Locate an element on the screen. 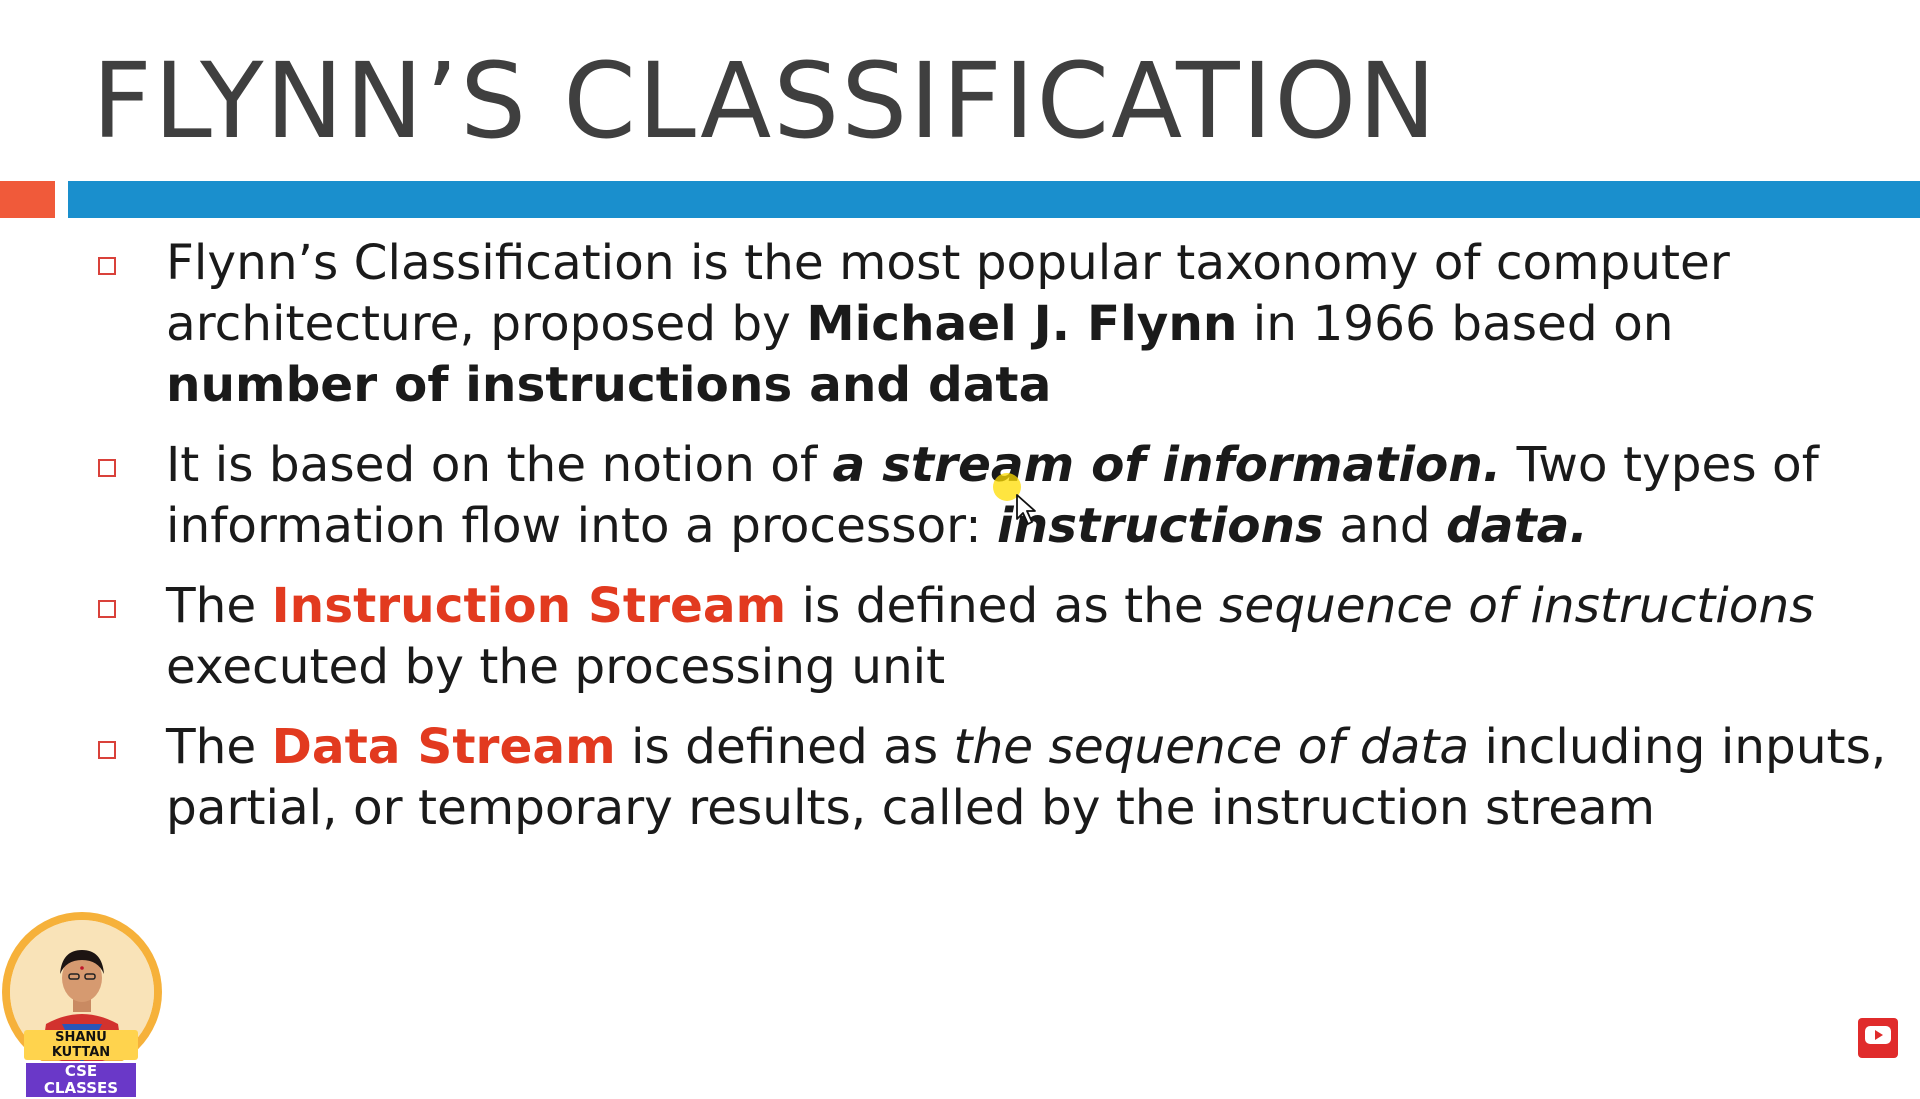 This screenshot has width=1920, height=1099. channel-subtitle: CSE CLASSES is located at coordinates (81, 1080).